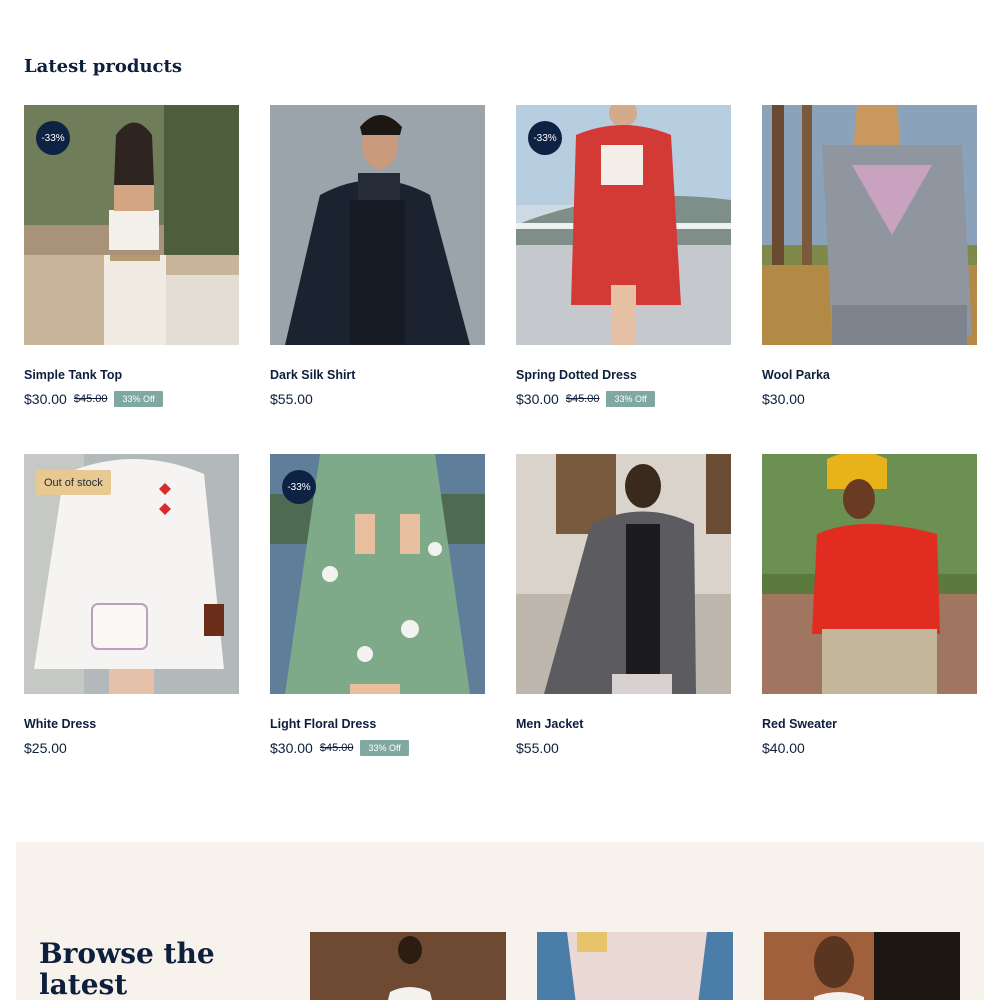 The width and height of the screenshot is (1000, 1000). Describe the element at coordinates (869, 724) in the screenshot. I see `product-name: Red Sweater` at that location.